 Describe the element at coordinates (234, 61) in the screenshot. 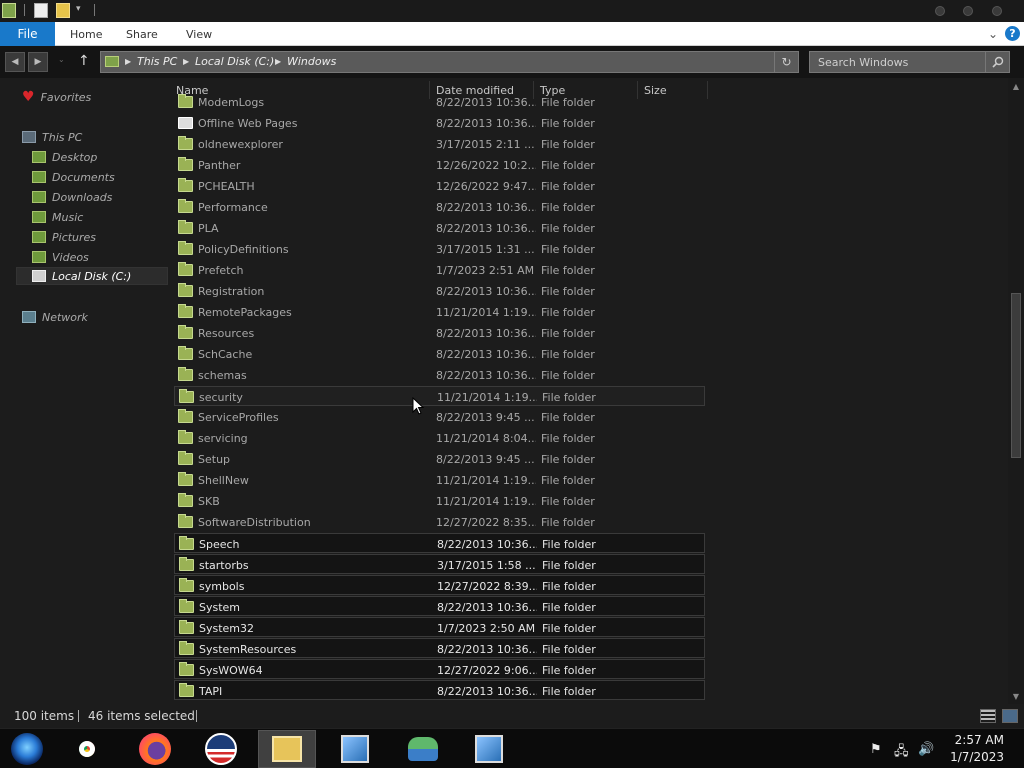

I see `breadcrumb-local-disk: Local Disk (C:)` at that location.